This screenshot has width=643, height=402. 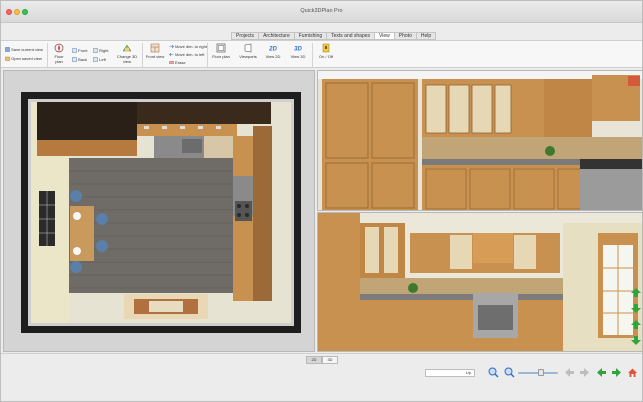 I want to click on view-3d-label: View 3D, so click(x=298, y=56).